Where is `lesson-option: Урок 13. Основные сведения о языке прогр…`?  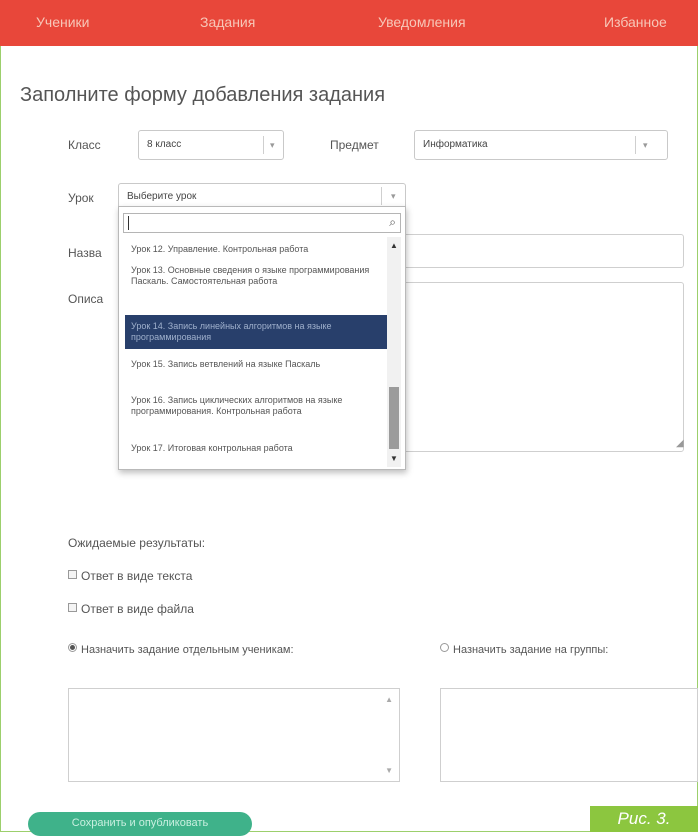
lesson-option: Урок 13. Основные сведения о языке прогр… is located at coordinates (256, 283).